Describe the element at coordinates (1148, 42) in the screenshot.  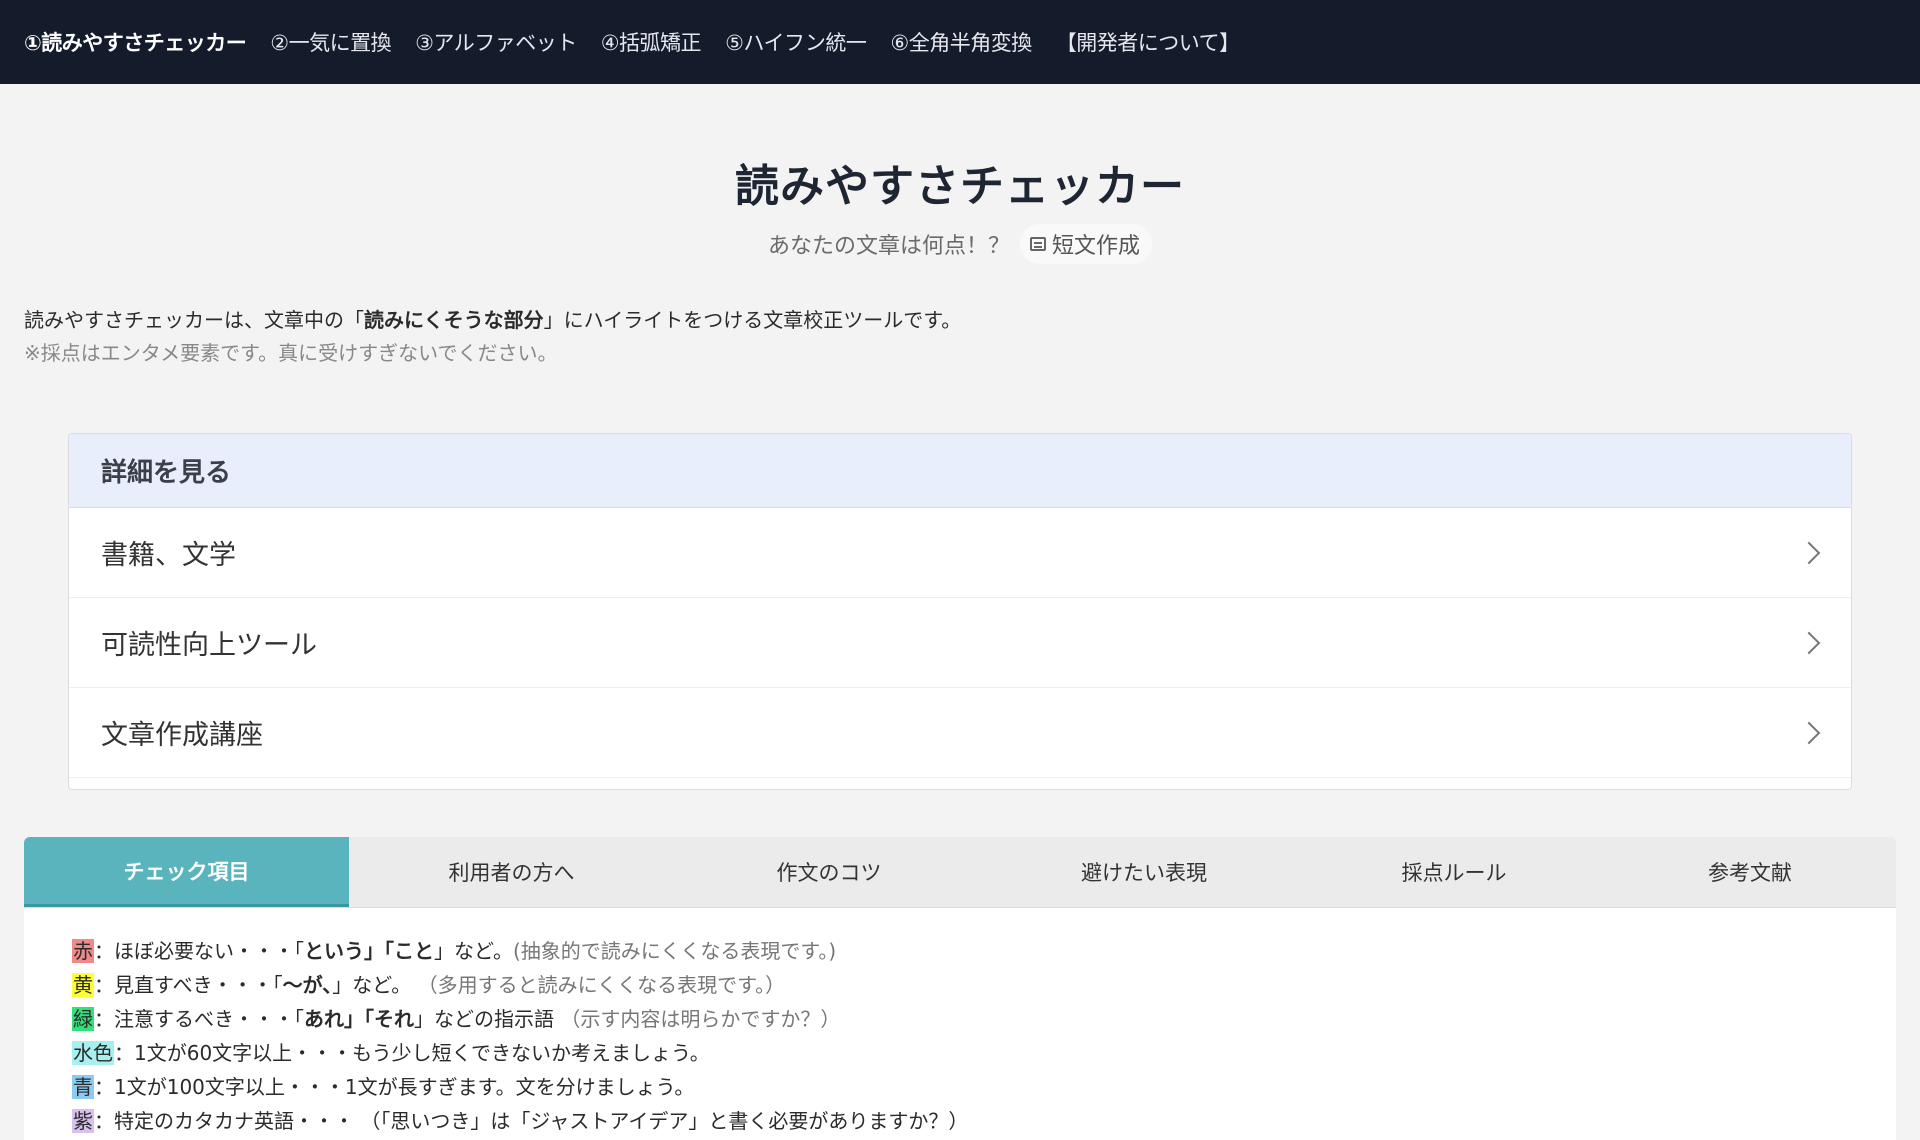
I see `nav-about-developer: 【開発者について】` at that location.